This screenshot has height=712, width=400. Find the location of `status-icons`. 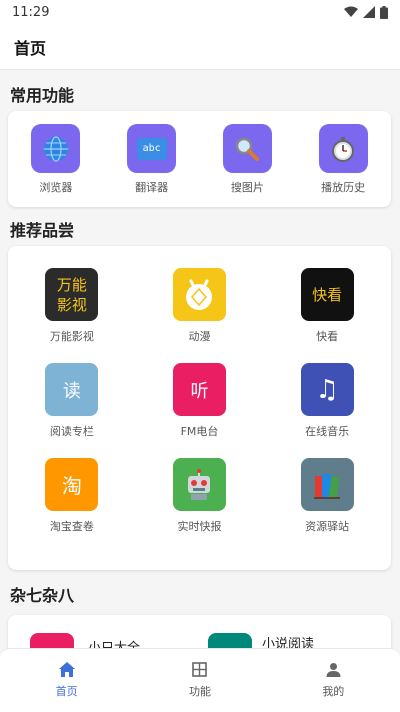

status-icons is located at coordinates (366, 12).